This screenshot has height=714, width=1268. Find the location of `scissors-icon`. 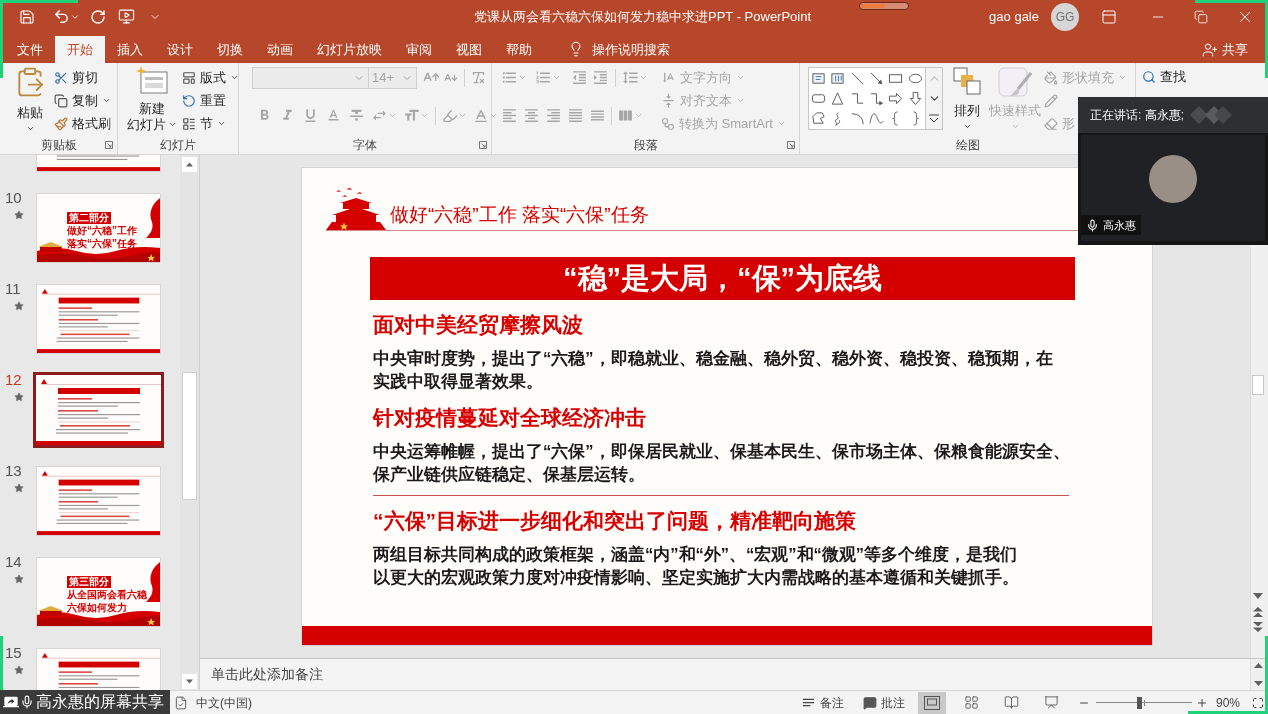

scissors-icon is located at coordinates (61, 77).